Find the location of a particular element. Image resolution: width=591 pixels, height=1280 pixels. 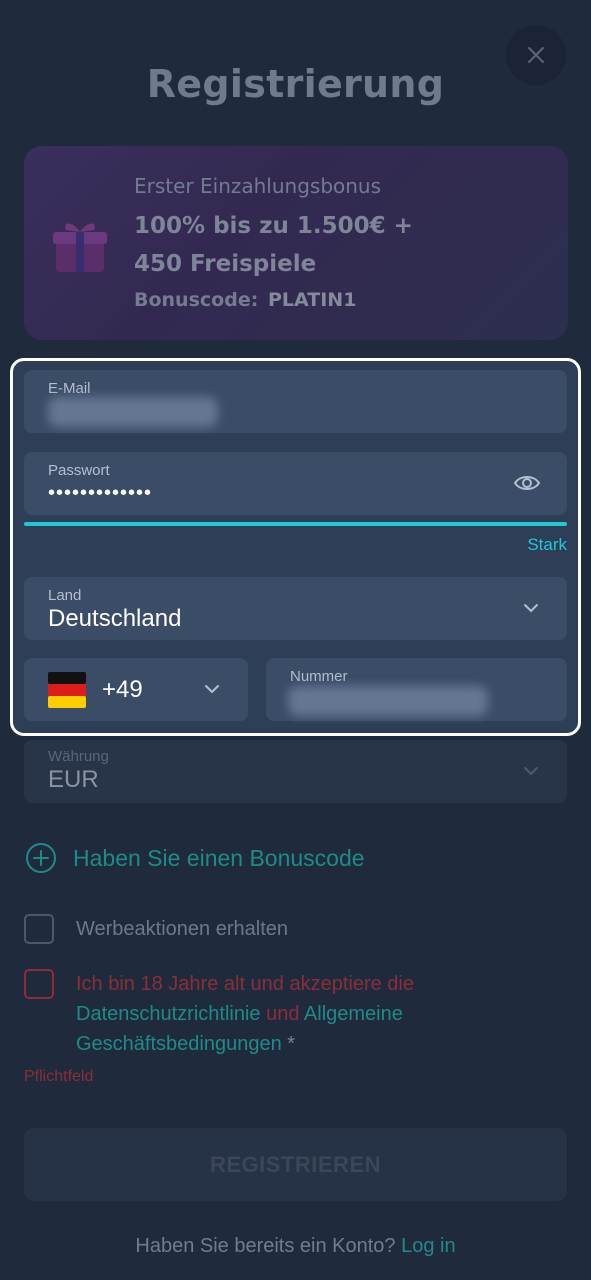

germany-flag-icon is located at coordinates (67, 690).